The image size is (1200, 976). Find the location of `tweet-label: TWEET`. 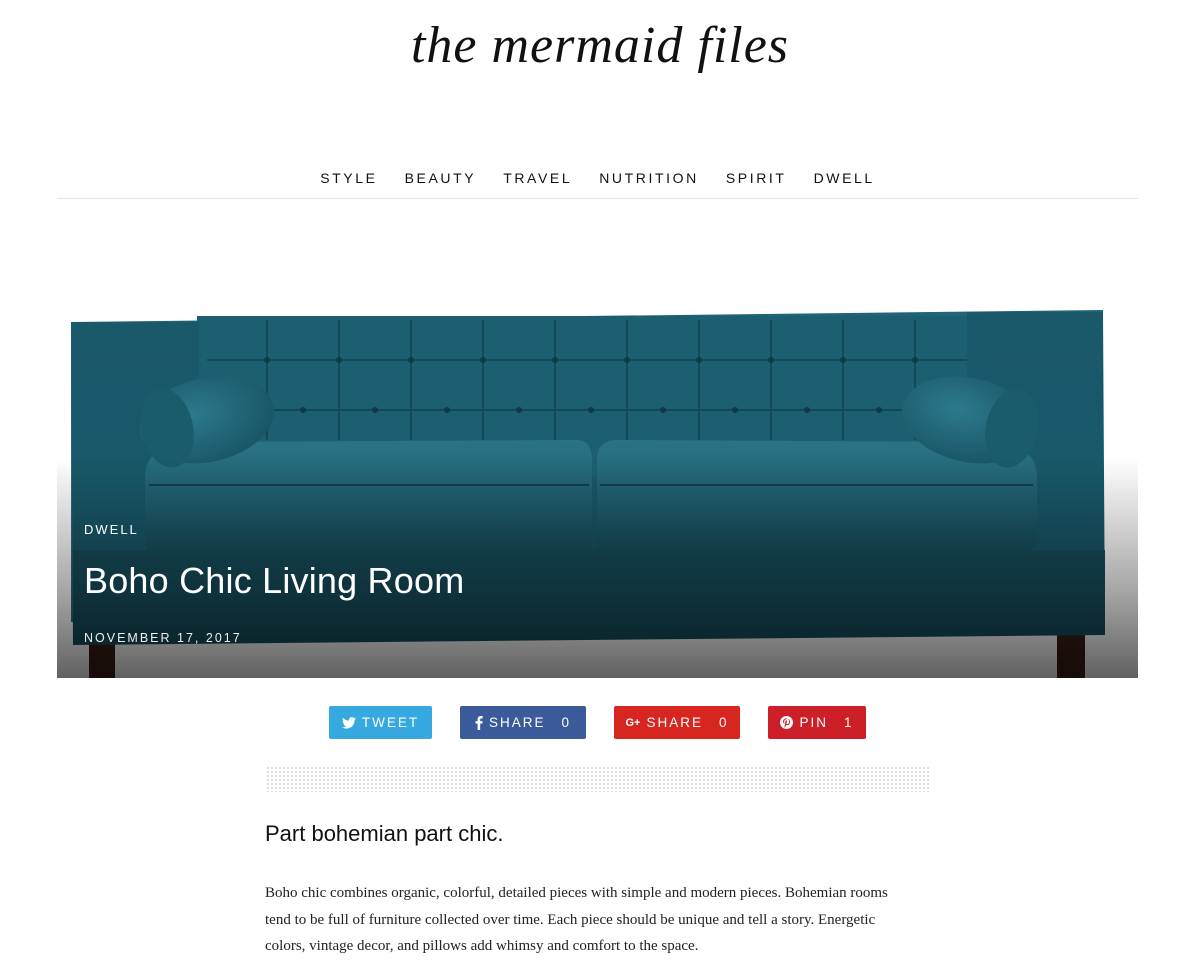

tweet-label: TWEET is located at coordinates (390, 722).